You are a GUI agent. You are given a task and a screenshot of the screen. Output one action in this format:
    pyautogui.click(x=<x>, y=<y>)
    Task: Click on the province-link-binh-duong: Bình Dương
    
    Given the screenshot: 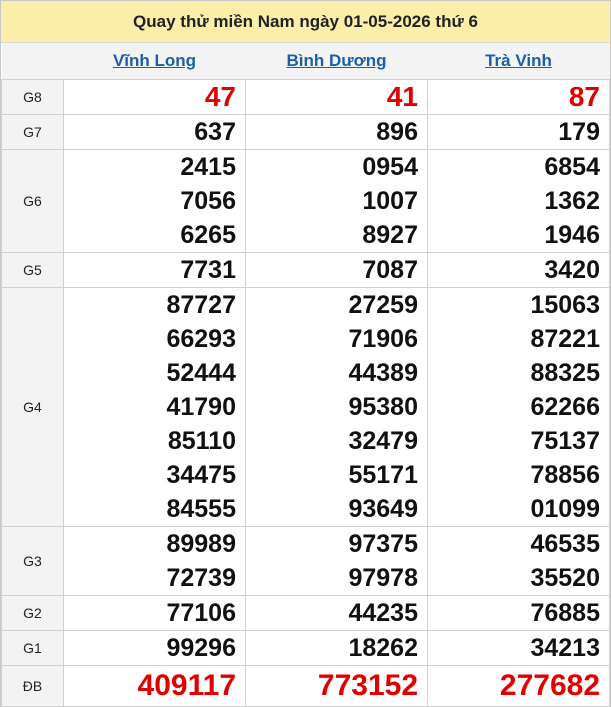 What is the action you would take?
    pyautogui.click(x=337, y=60)
    